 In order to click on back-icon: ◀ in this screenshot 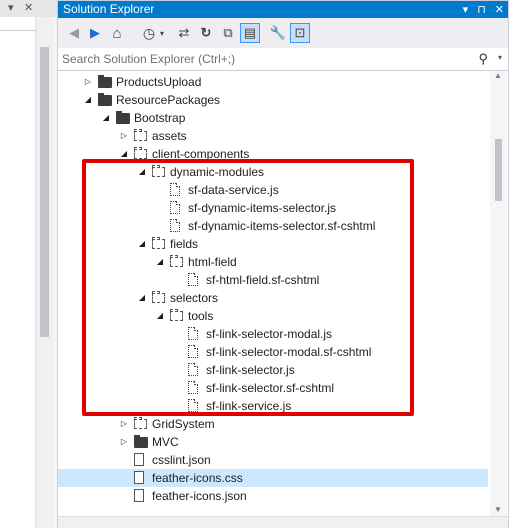, I will do `click(74, 33)`.